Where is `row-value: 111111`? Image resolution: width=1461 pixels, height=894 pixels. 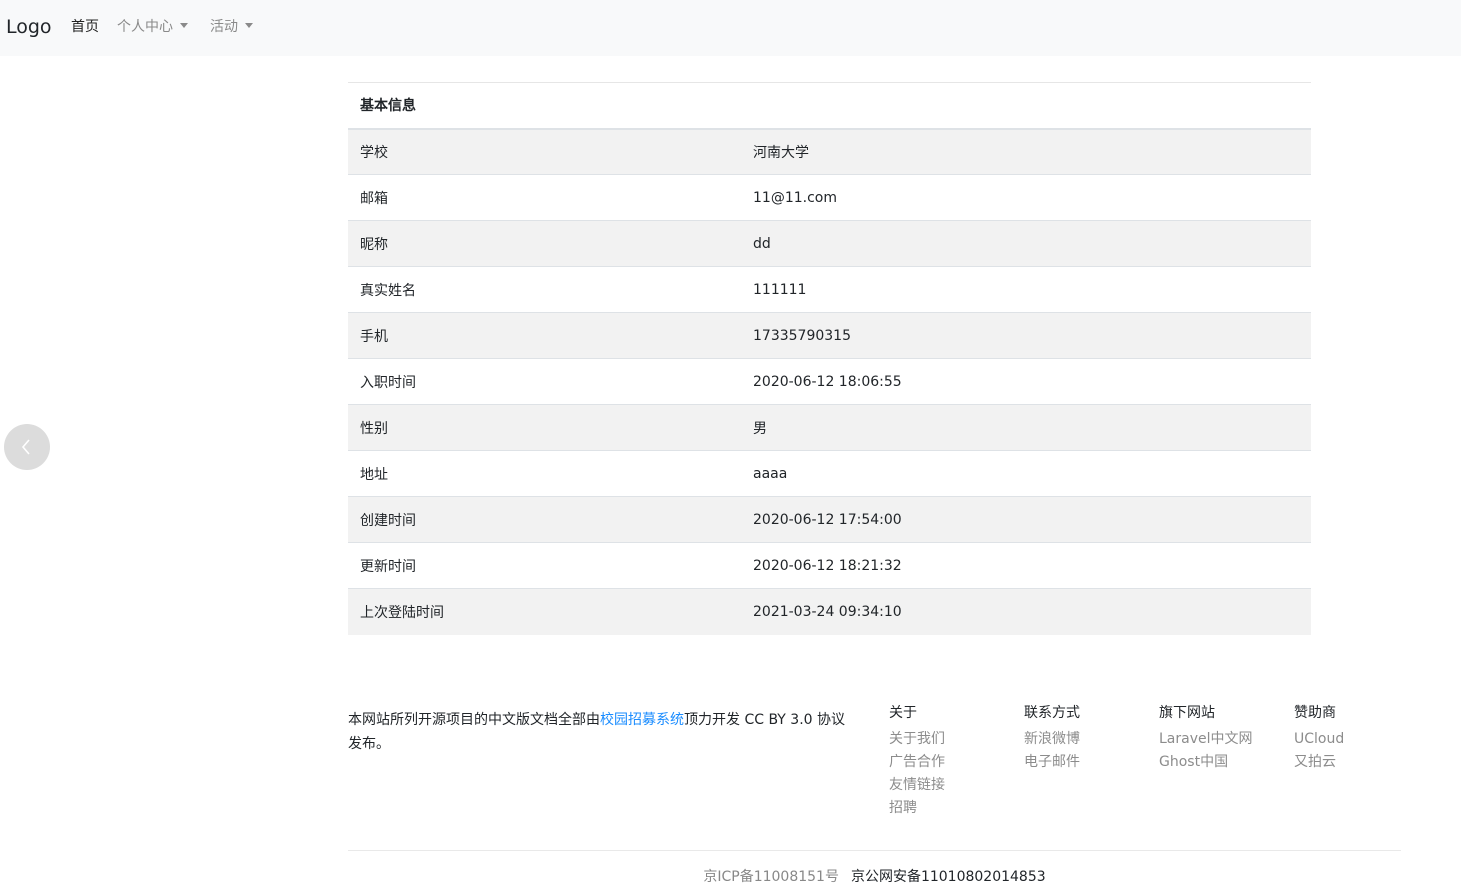 row-value: 111111 is located at coordinates (1026, 289).